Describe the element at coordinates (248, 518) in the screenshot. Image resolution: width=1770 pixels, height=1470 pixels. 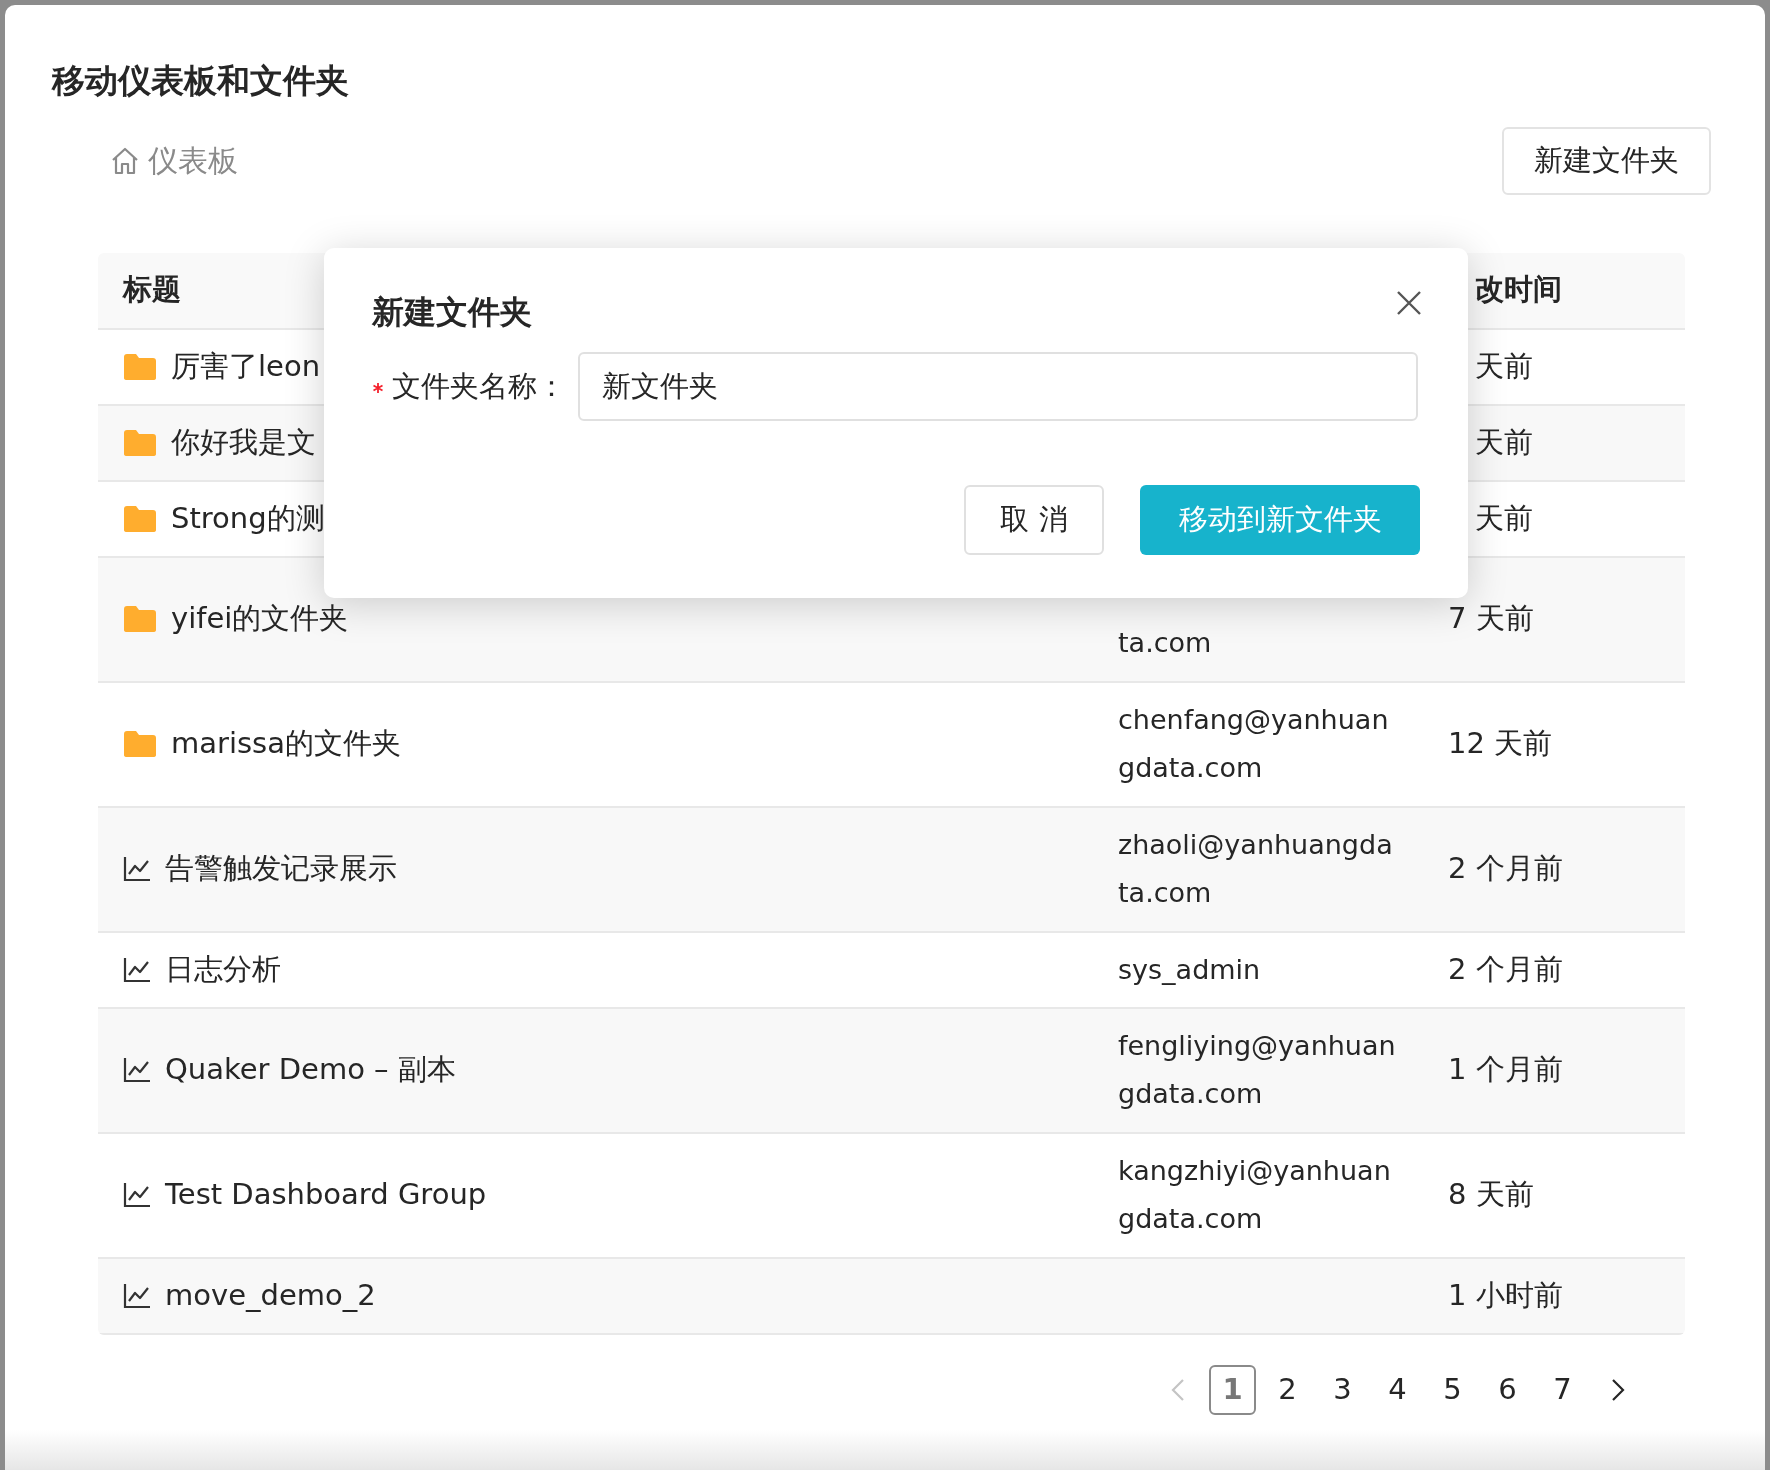
I see `item-title: Strong的测` at that location.